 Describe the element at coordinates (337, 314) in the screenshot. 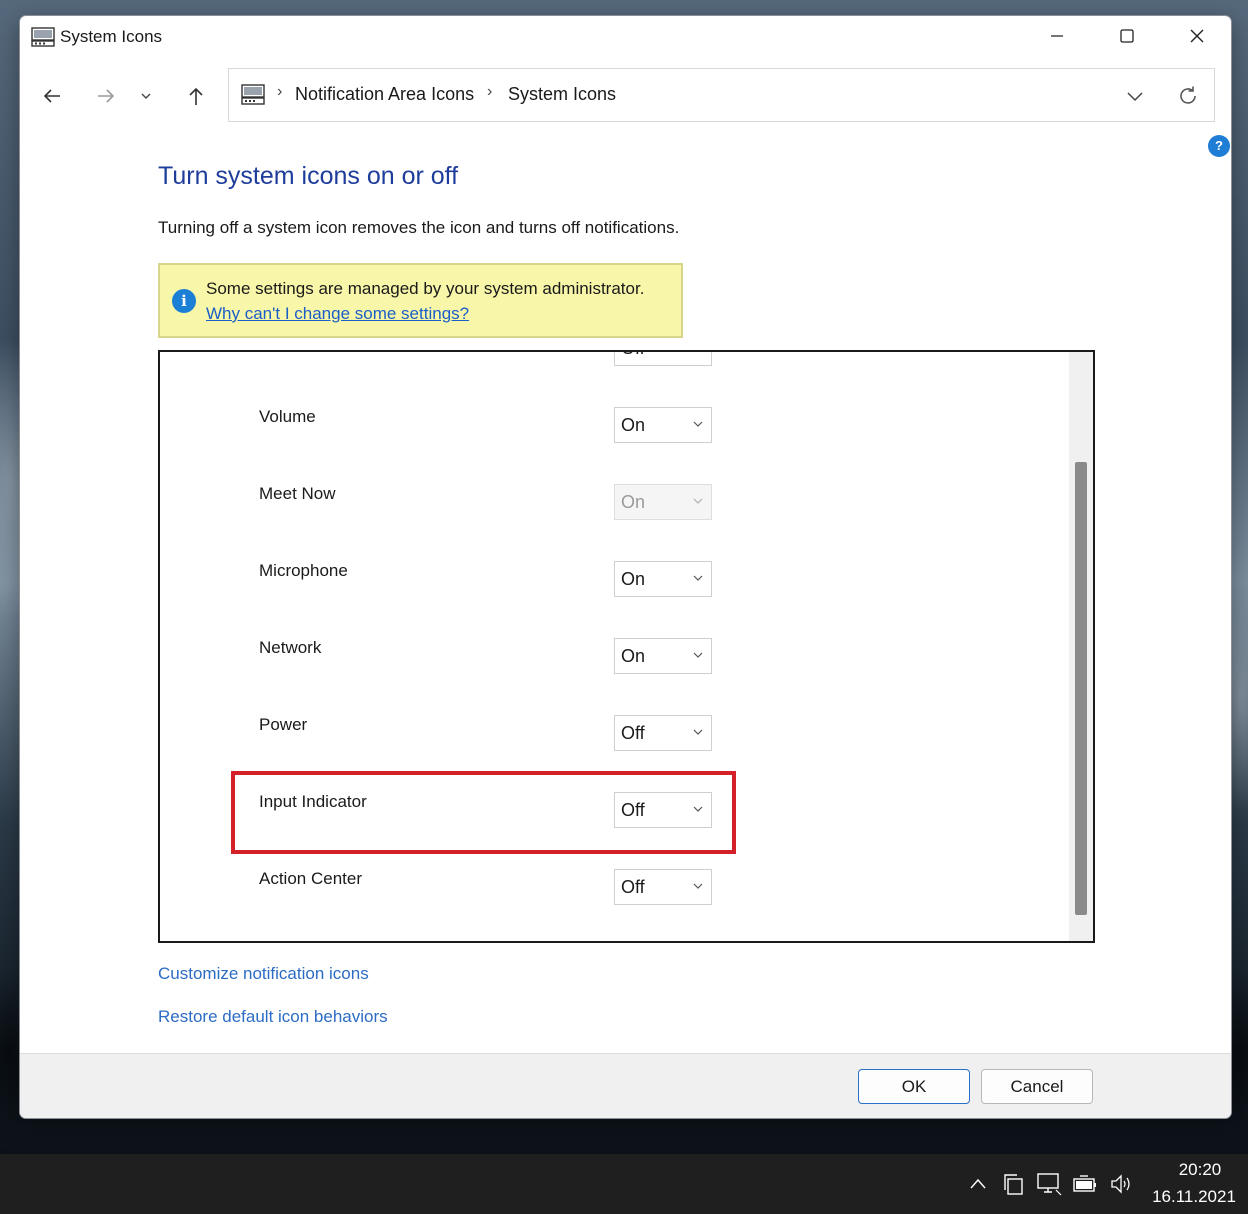

I see `why-cant-change-link: Why can't I change some settings?` at that location.